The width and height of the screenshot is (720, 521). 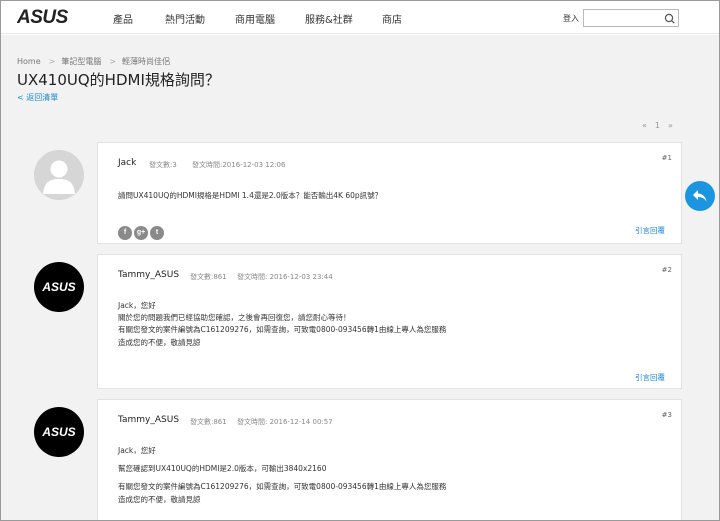 What do you see at coordinates (622, 22) in the screenshot?
I see `search-input` at bounding box center [622, 22].